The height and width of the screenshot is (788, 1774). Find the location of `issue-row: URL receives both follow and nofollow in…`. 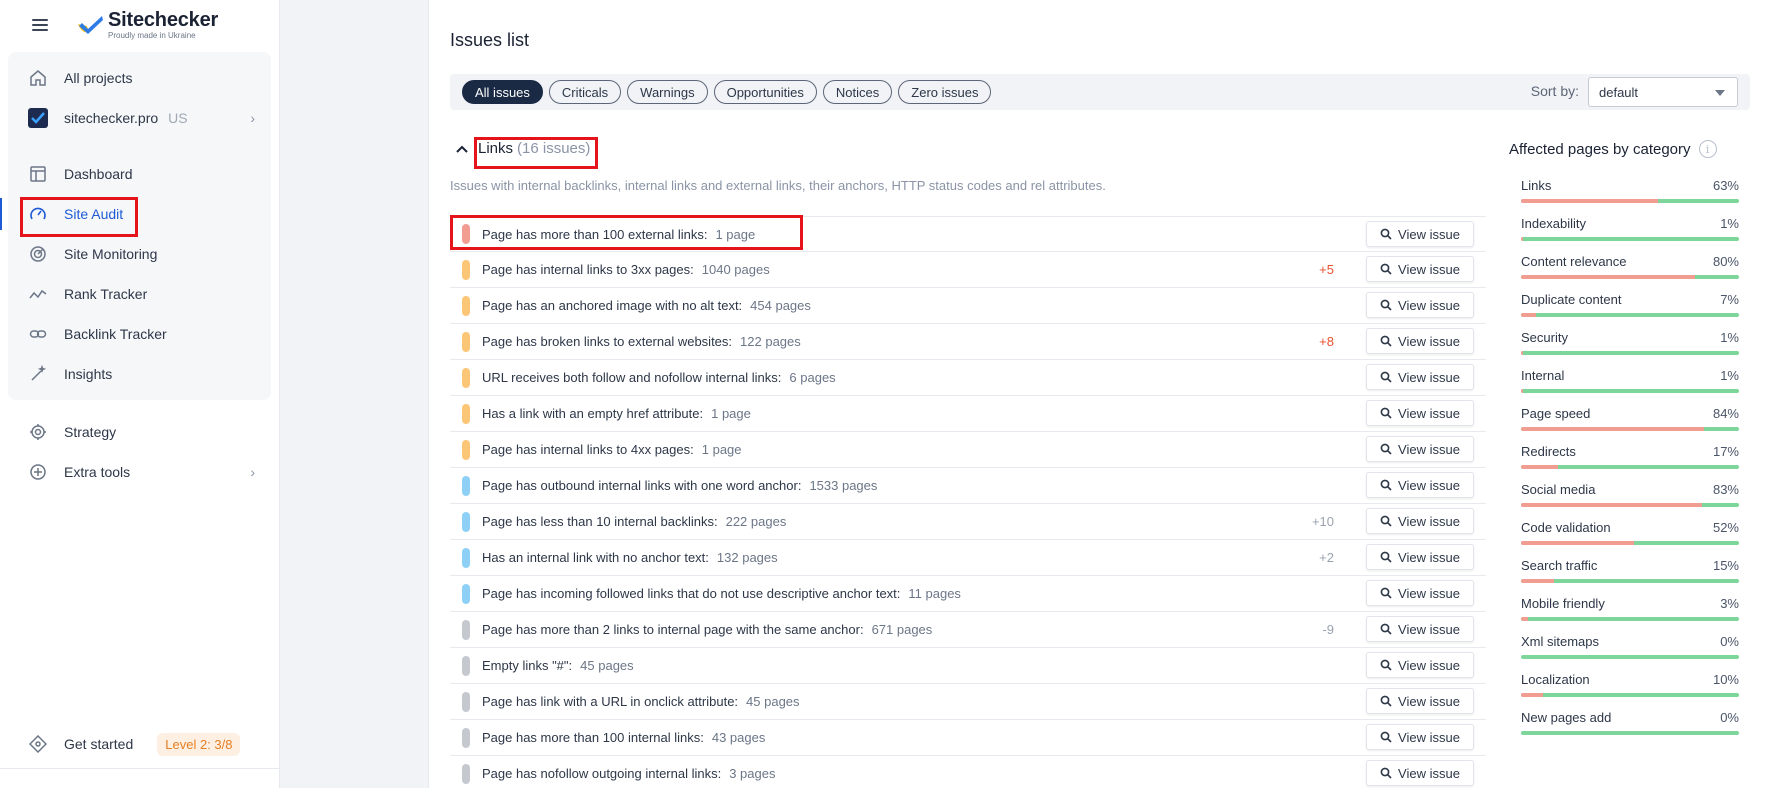

issue-row: URL receives both follow and nofollow in… is located at coordinates (968, 378).